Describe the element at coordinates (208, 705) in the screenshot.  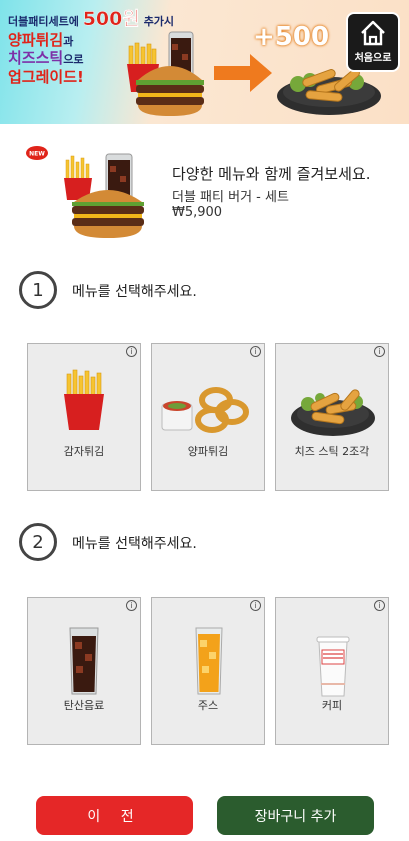
I see `option-label: 주스` at that location.